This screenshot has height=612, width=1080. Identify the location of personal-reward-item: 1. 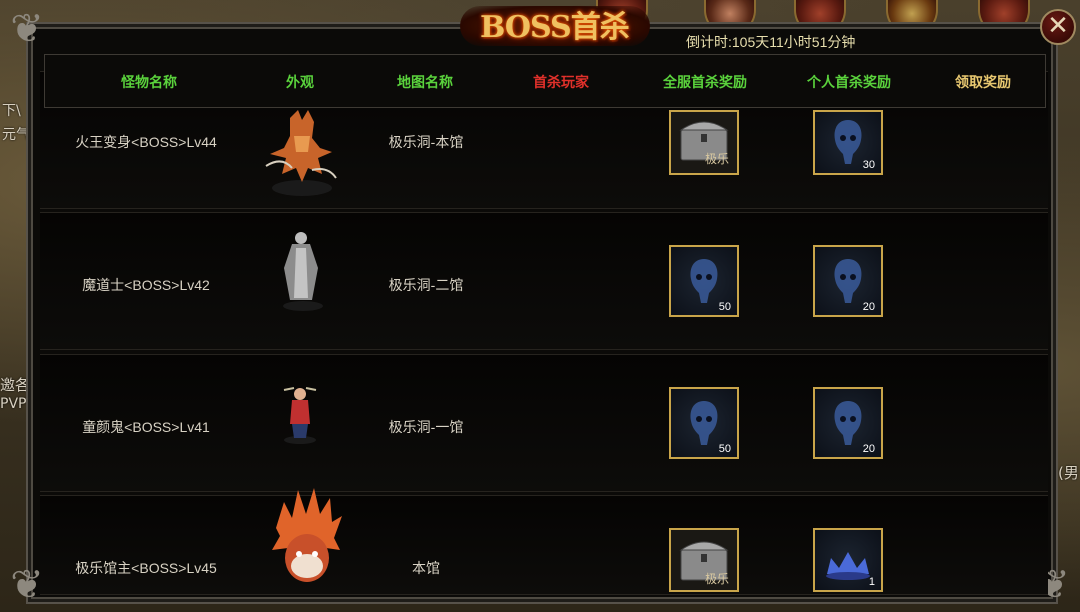
(848, 560).